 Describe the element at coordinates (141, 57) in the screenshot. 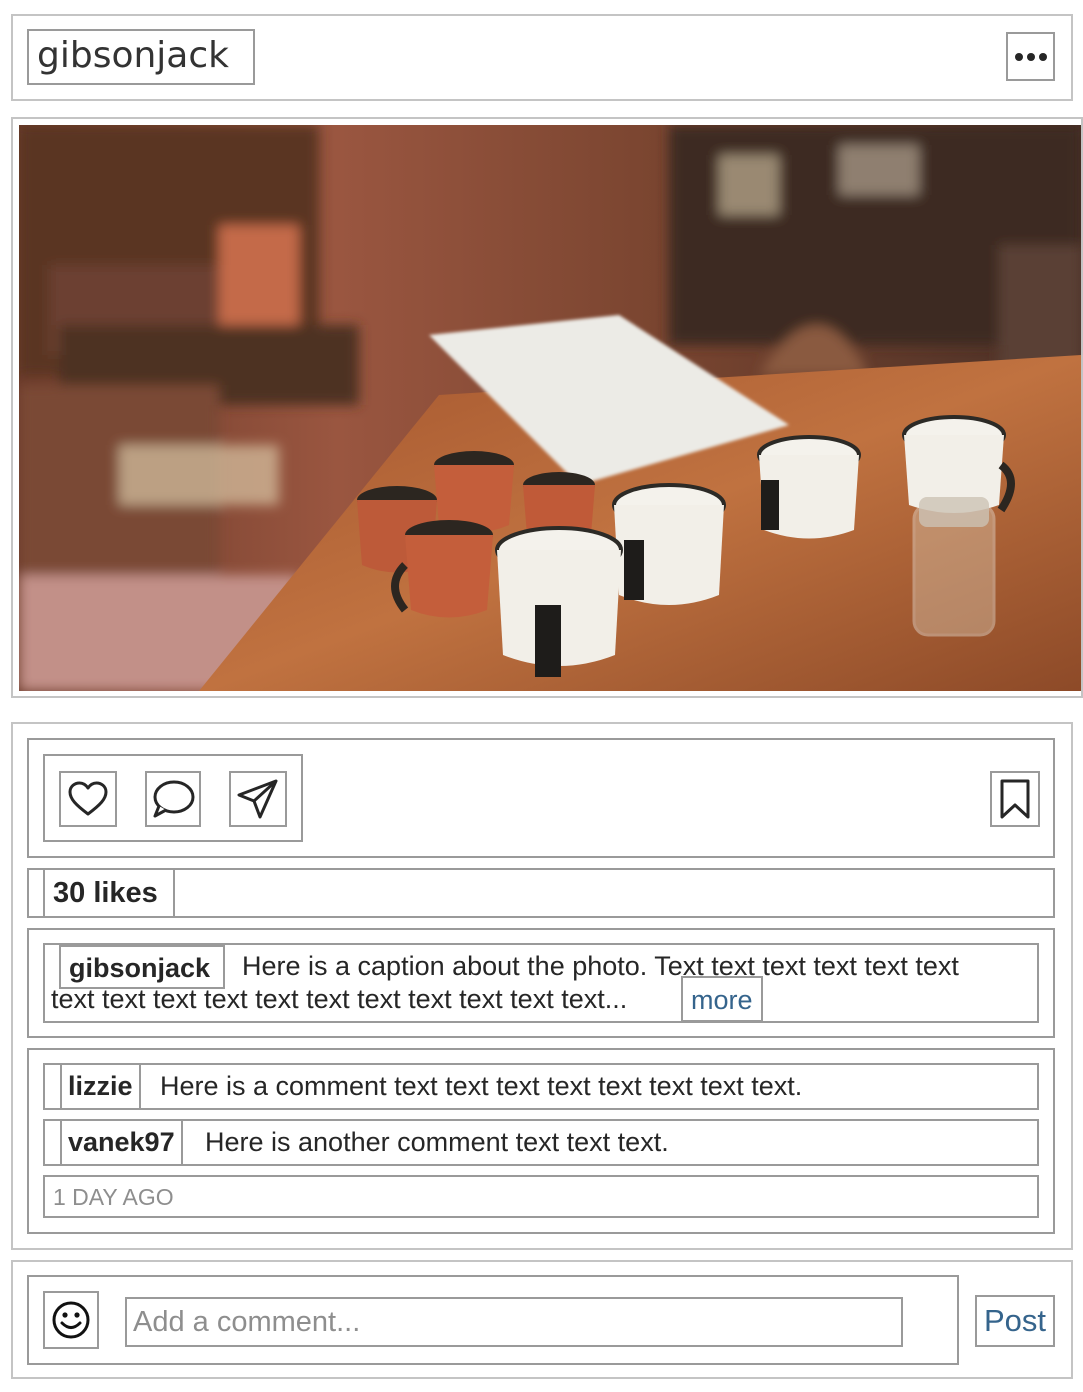

I see `post-author-username: gibsonjack` at that location.